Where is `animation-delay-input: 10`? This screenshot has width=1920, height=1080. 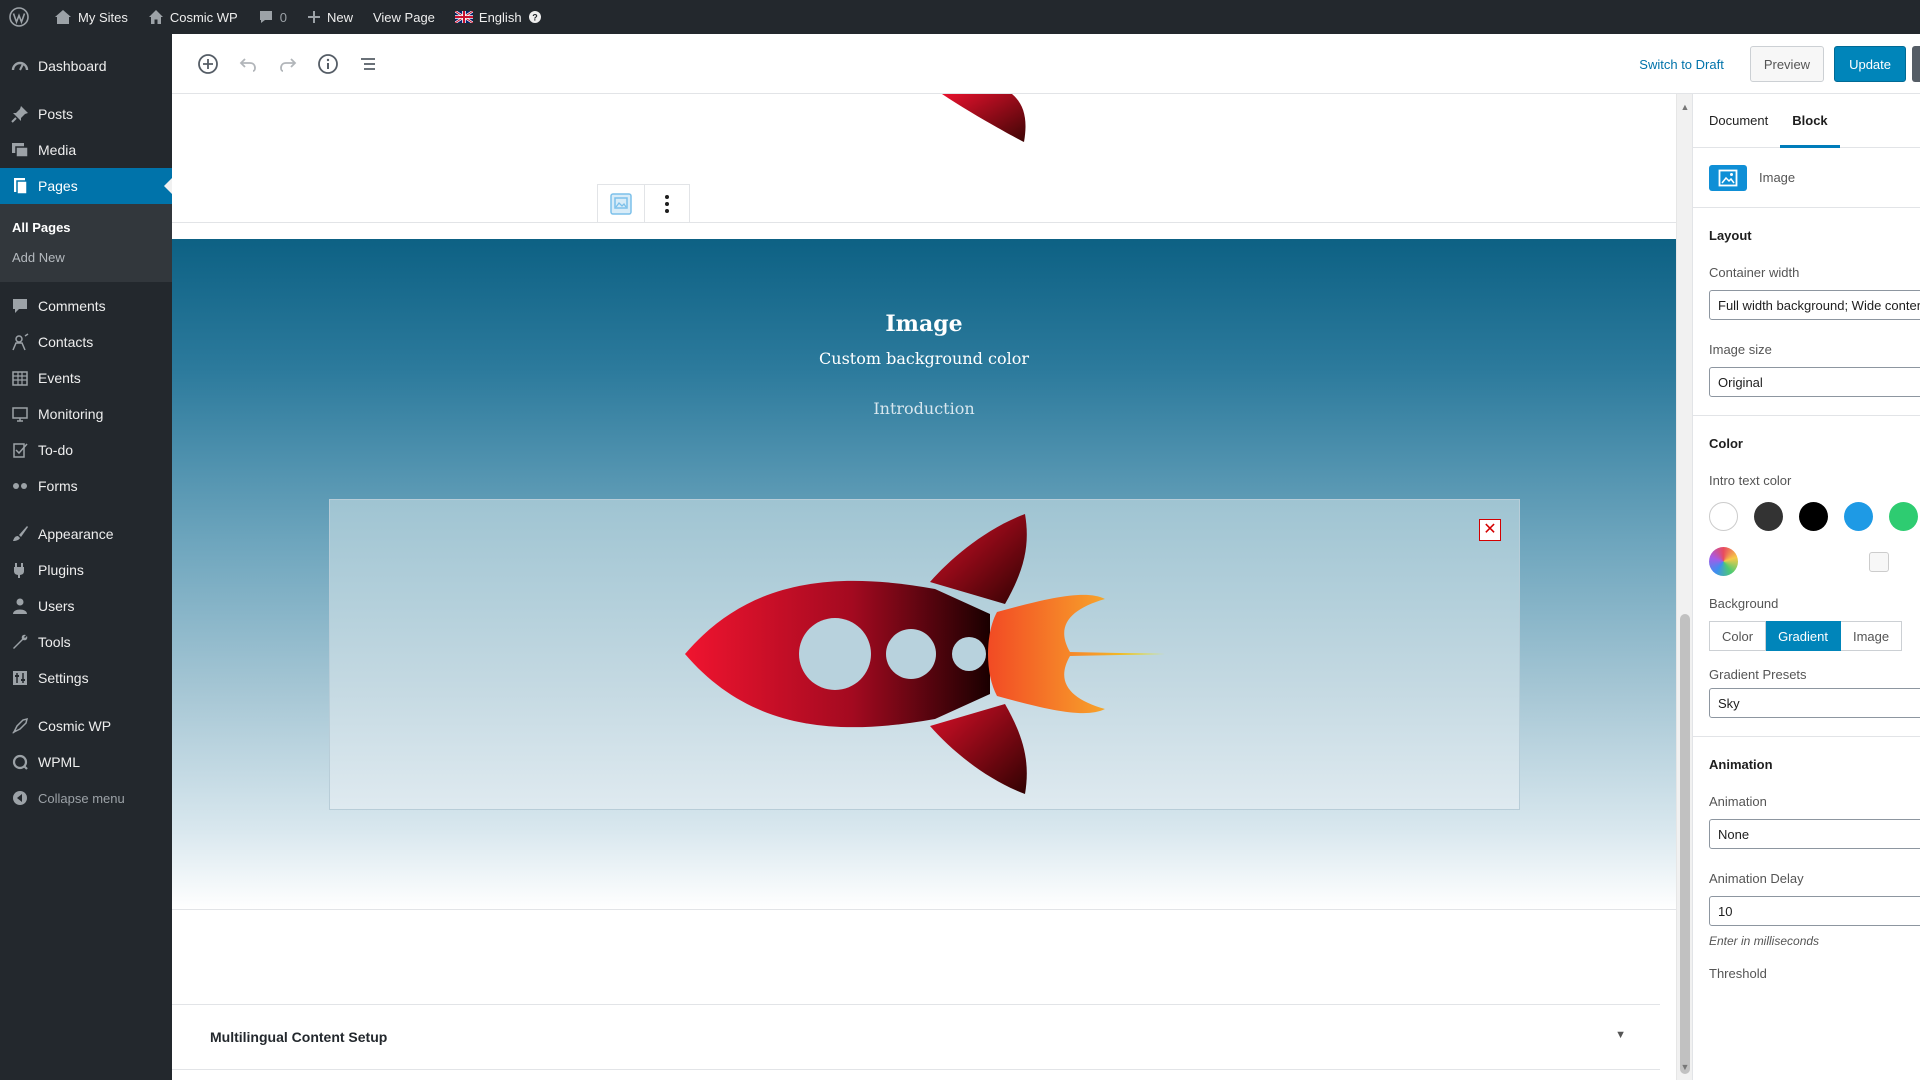
animation-delay-input: 10 is located at coordinates (1814, 911).